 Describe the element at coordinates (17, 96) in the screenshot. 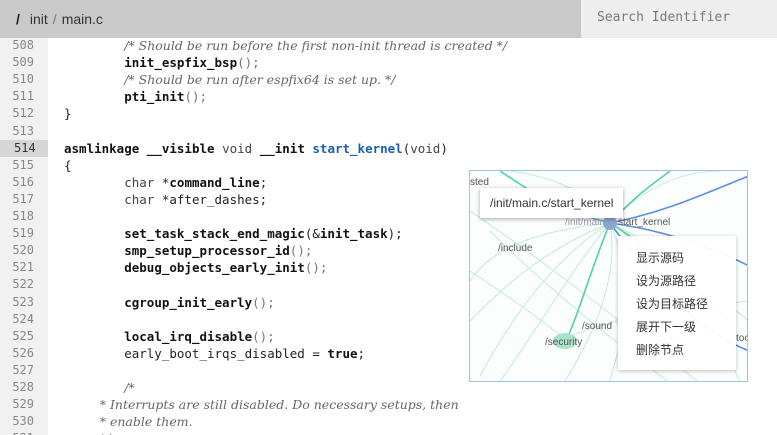

I see `line-number: 511` at that location.